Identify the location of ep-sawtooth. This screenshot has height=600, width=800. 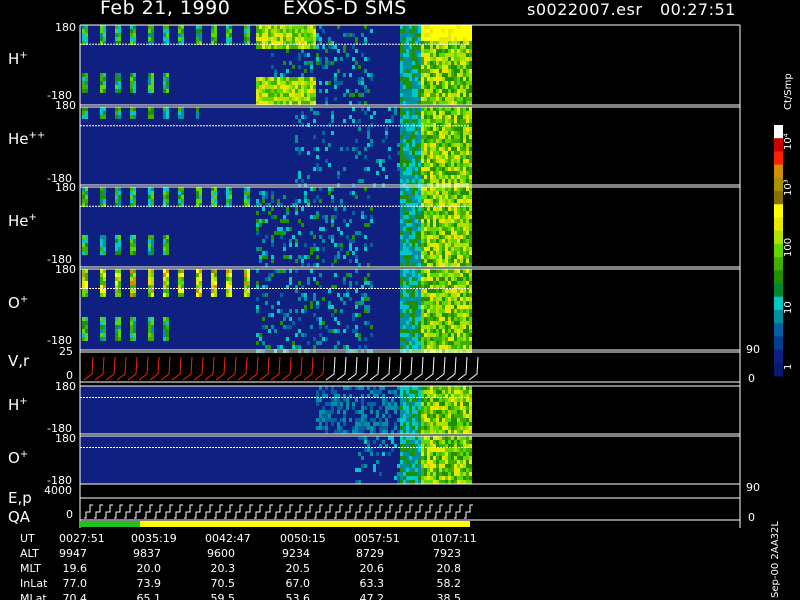
(298, 511).